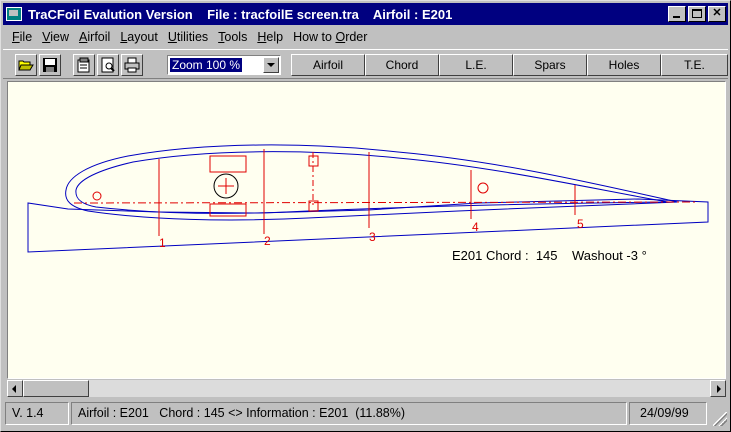 The height and width of the screenshot is (432, 731). I want to click on menu-how-to-order: How to Order, so click(330, 37).